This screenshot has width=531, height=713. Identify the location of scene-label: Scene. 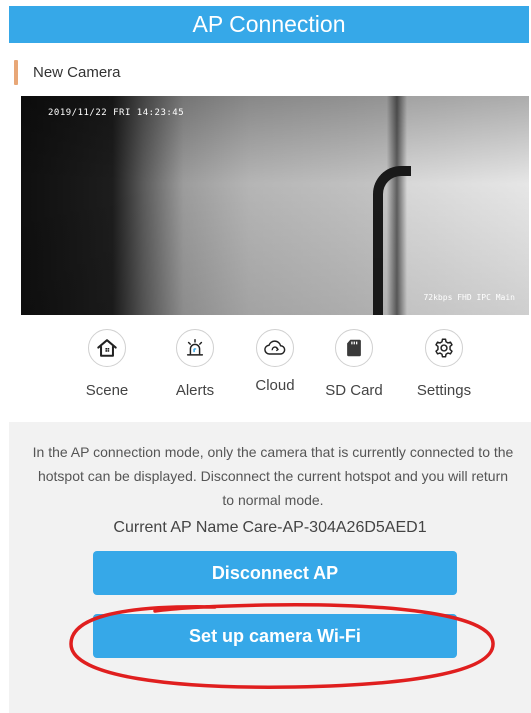
(107, 390).